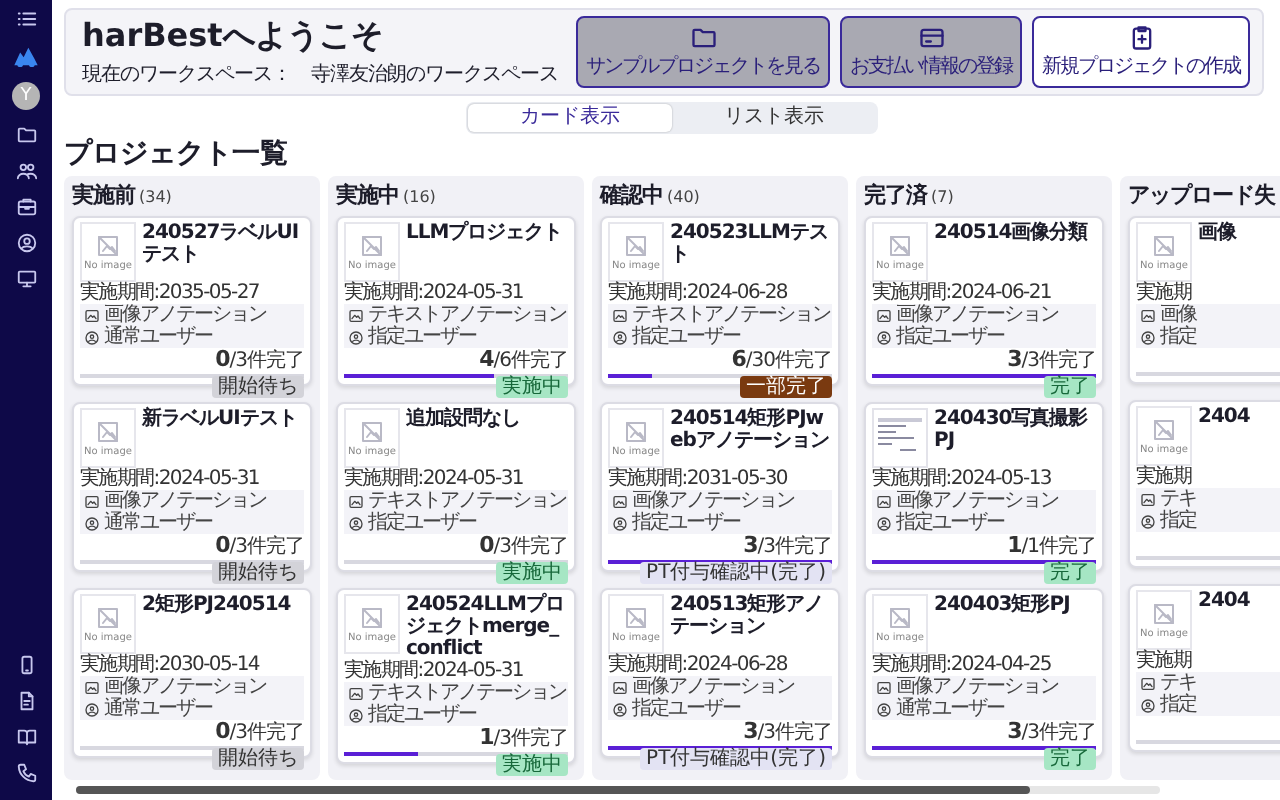 The width and height of the screenshot is (1280, 800). I want to click on deadline-text: 実施期間:2024-04-25, so click(962, 665).